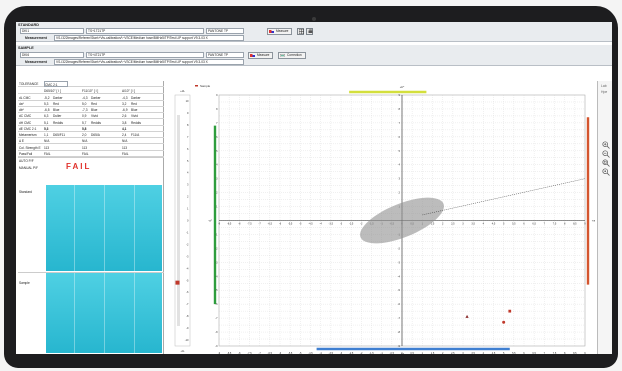 The image size is (622, 371). Describe the element at coordinates (216, 318) in the screenshot. I see `y-tick-label-left: -7` at that location.